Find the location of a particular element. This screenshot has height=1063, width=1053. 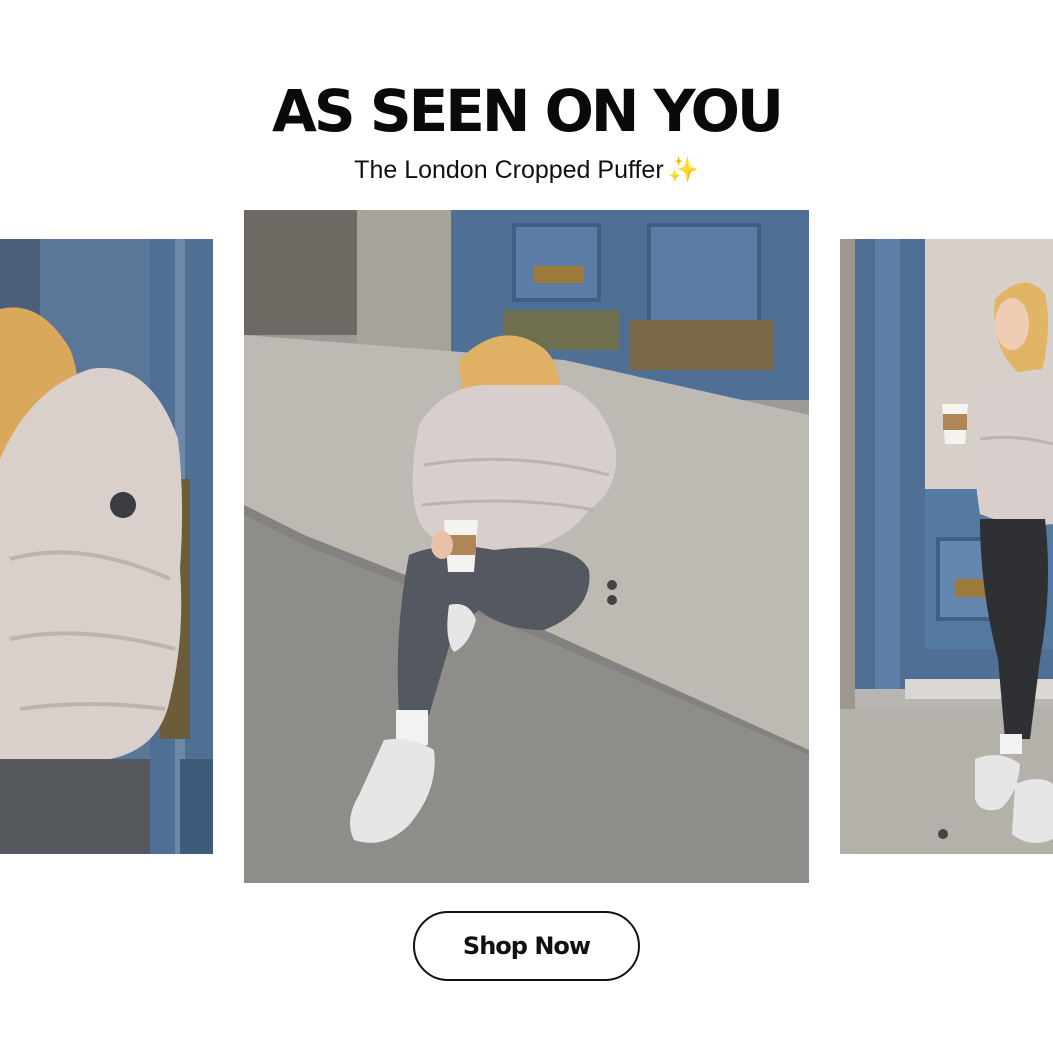

carousel-slide-right is located at coordinates (946, 546).